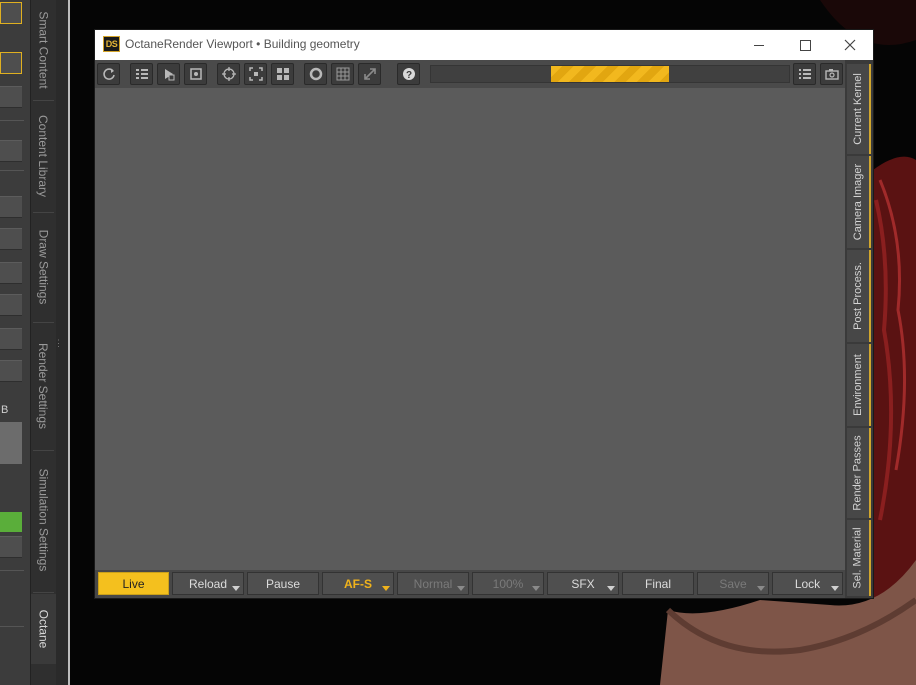 The image size is (916, 685). I want to click on side-tab-current-kernel: Current Kernel, so click(859, 109).